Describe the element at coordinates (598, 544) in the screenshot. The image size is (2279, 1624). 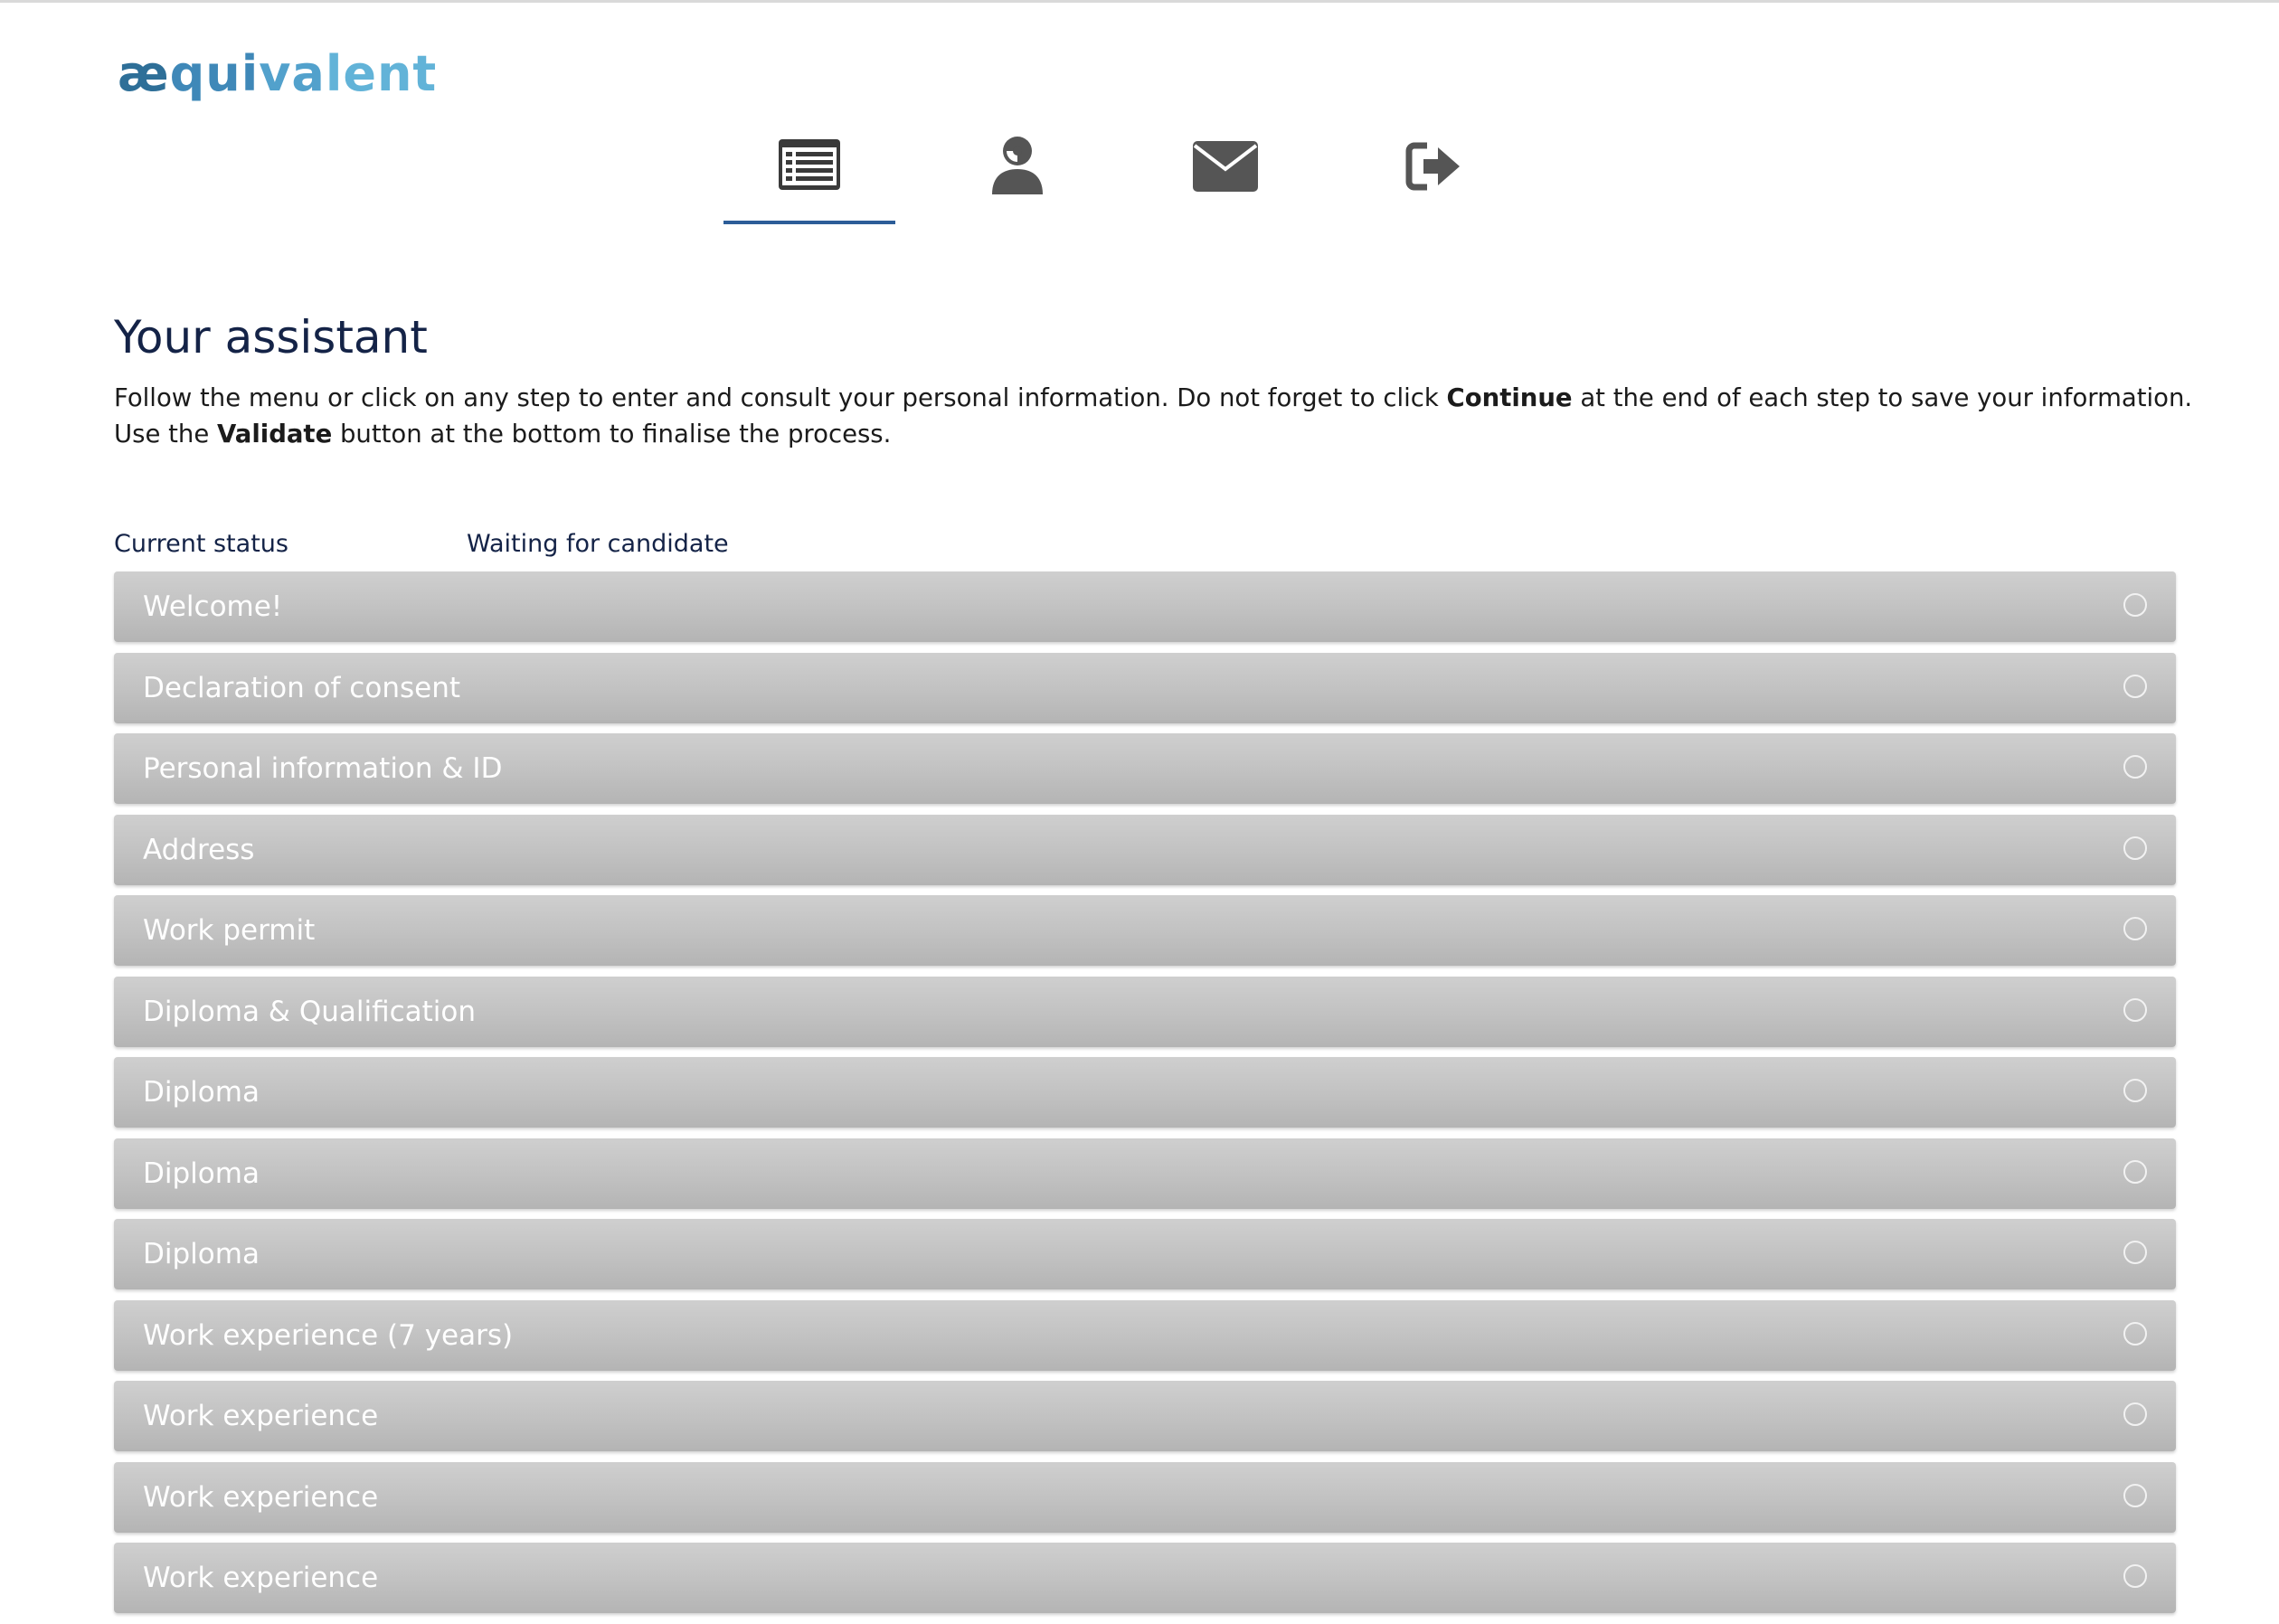
I see `status-value: Waiting for candidate` at that location.